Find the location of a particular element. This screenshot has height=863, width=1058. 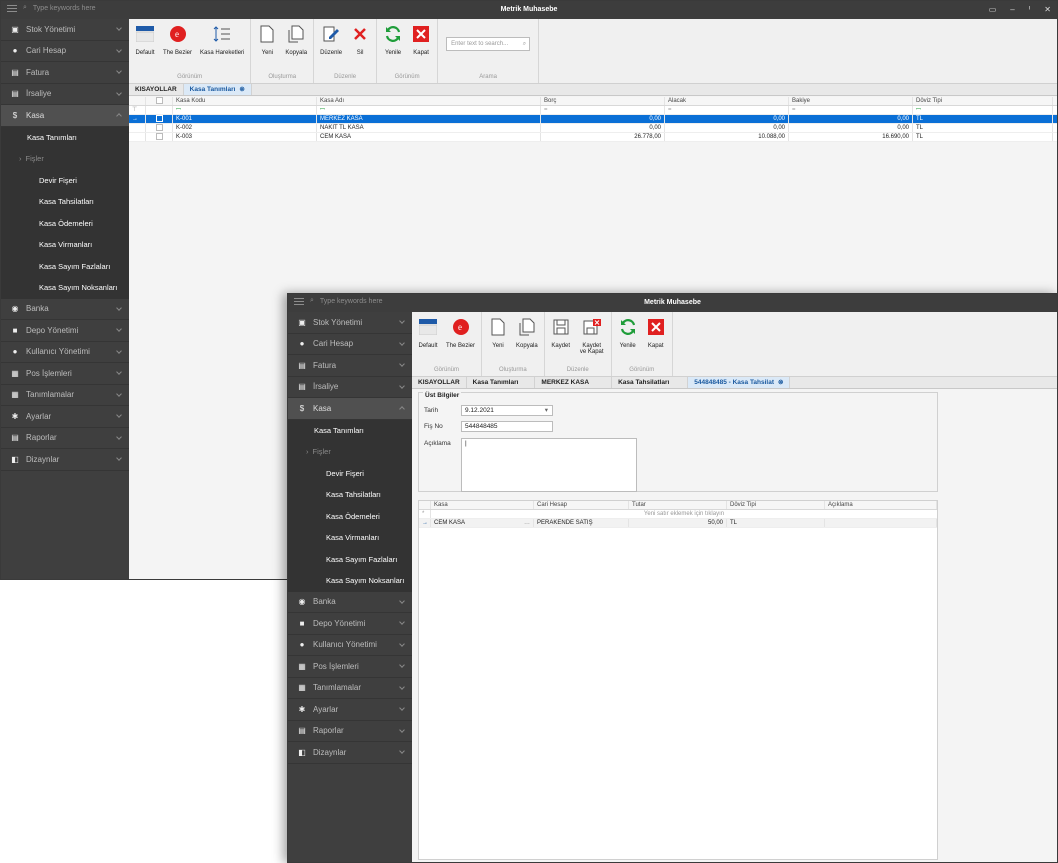

chevron-down-icon: ▾ is located at coordinates (546, 410).